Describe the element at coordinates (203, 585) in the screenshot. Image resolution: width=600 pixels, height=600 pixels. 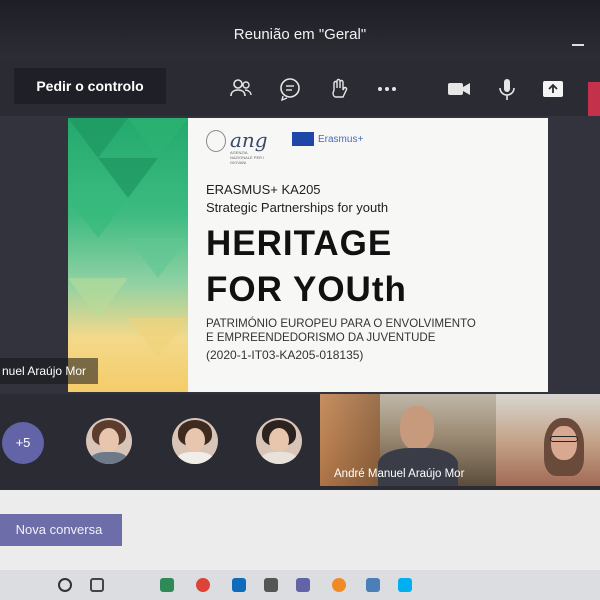
I see `chrome-icon` at that location.